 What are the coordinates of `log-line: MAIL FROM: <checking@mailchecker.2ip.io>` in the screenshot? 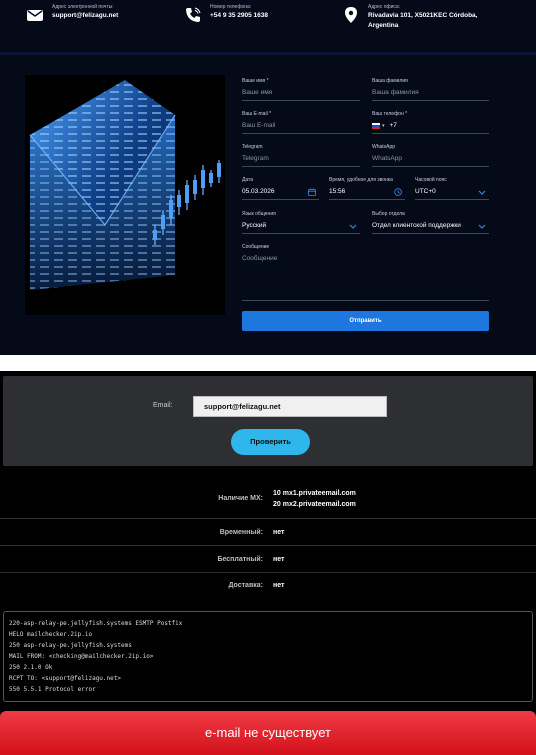 It's located at (81, 656).